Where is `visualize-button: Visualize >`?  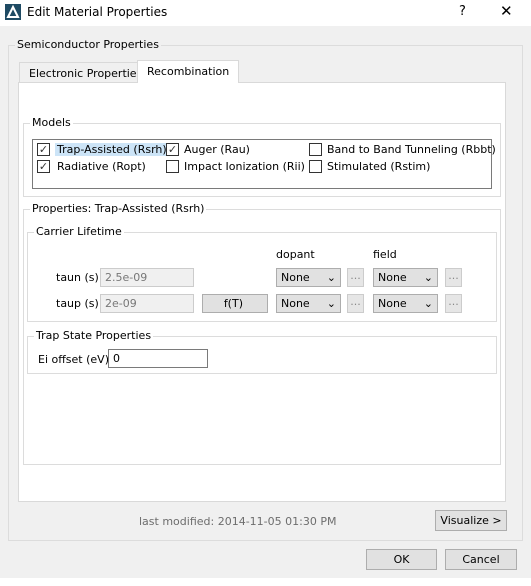 visualize-button: Visualize > is located at coordinates (471, 520).